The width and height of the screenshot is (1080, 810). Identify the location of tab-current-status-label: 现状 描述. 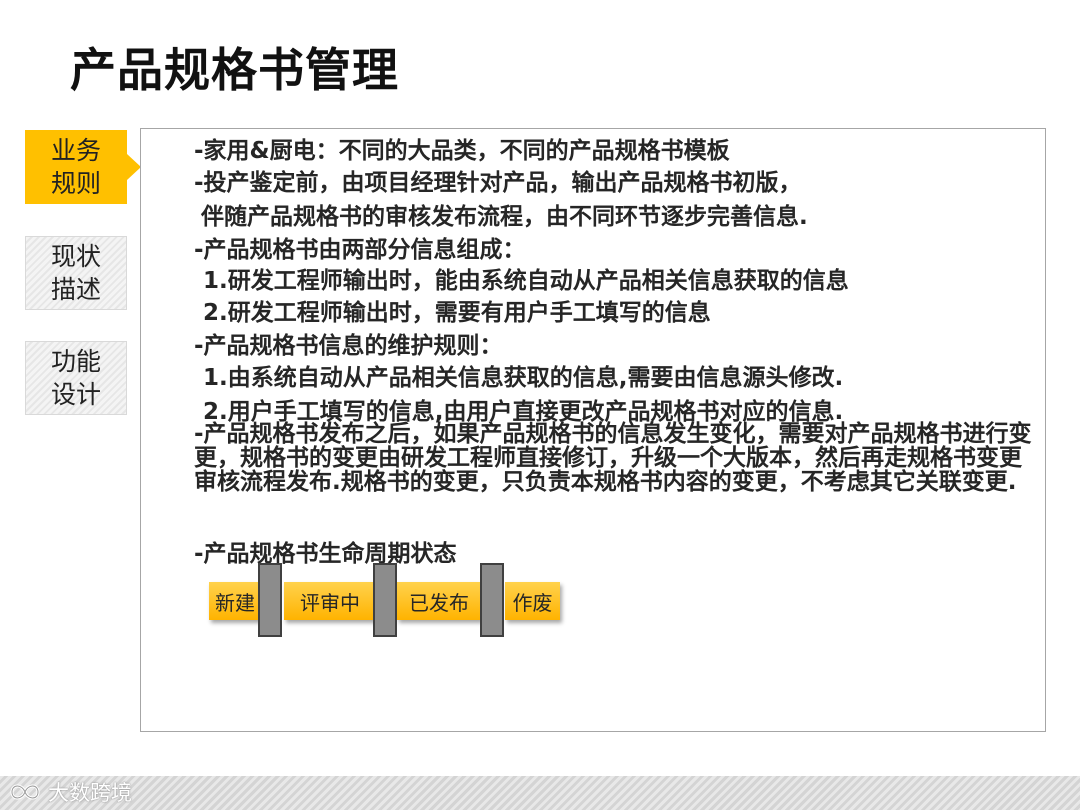
(75, 273).